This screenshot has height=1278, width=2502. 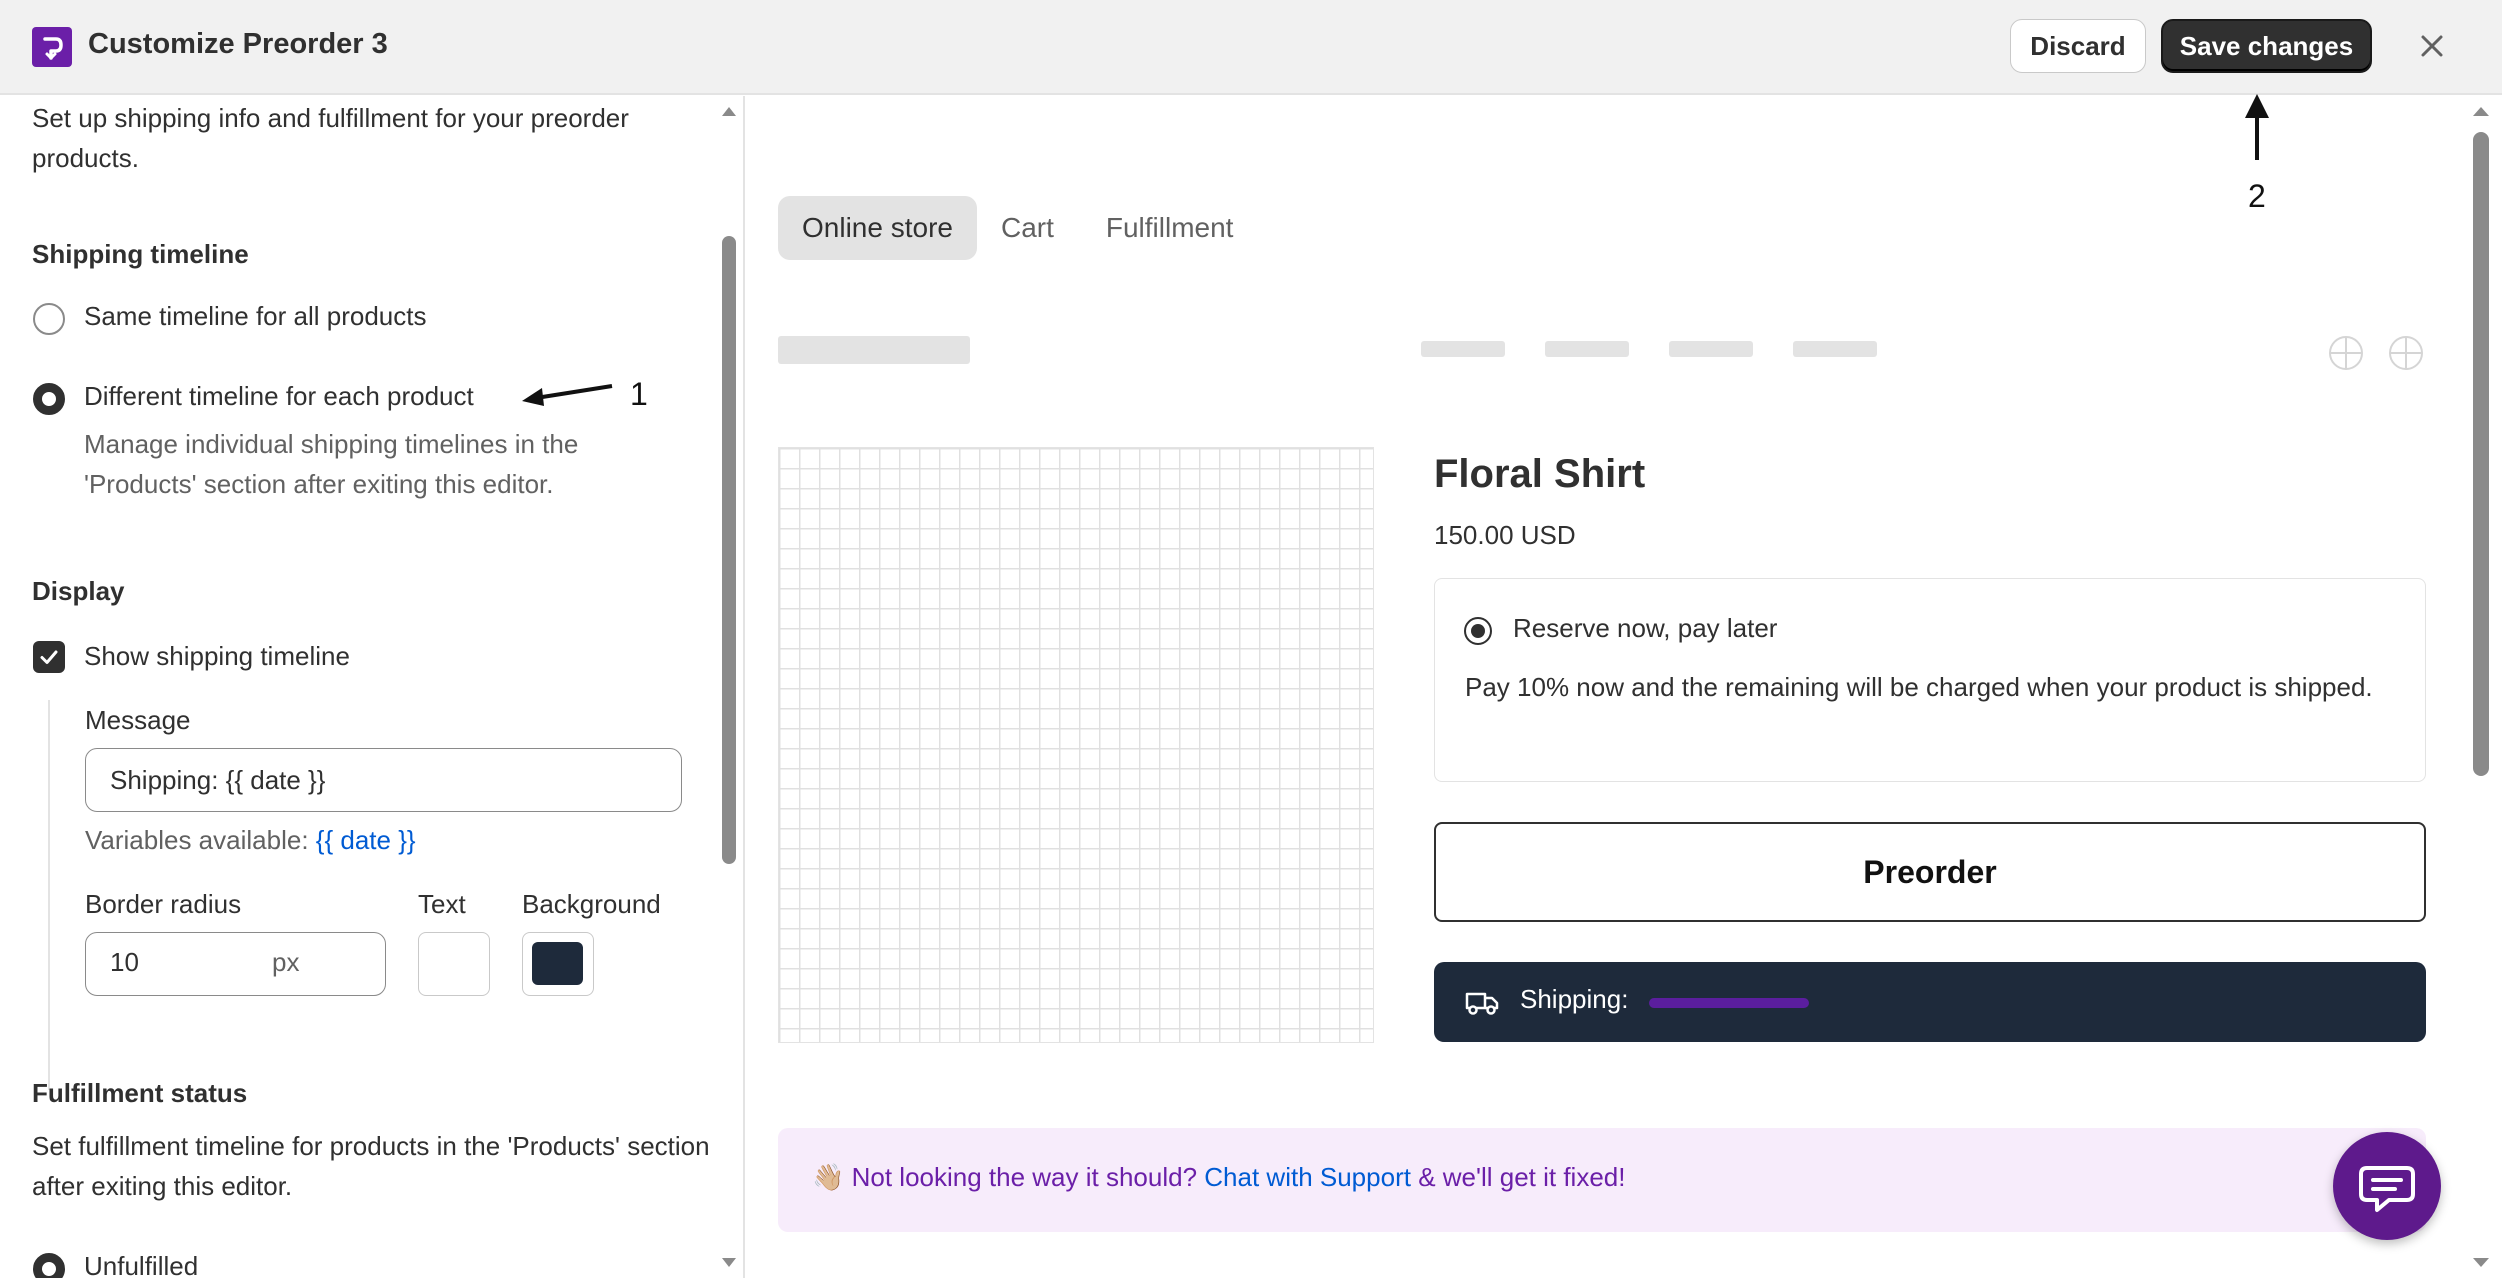 What do you see at coordinates (1505, 535) in the screenshot?
I see `product-price: 150.00 USD` at bounding box center [1505, 535].